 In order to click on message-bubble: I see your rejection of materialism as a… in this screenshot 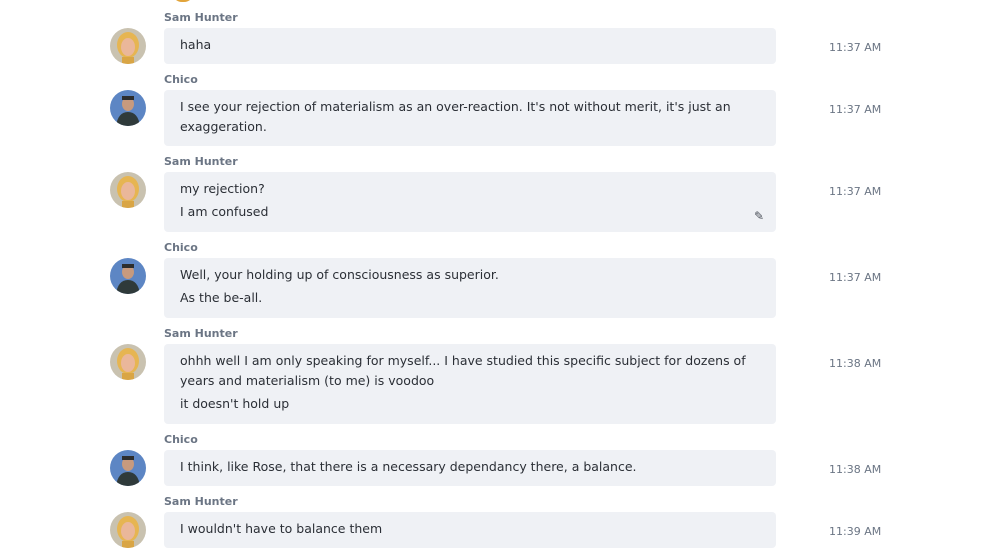, I will do `click(470, 118)`.